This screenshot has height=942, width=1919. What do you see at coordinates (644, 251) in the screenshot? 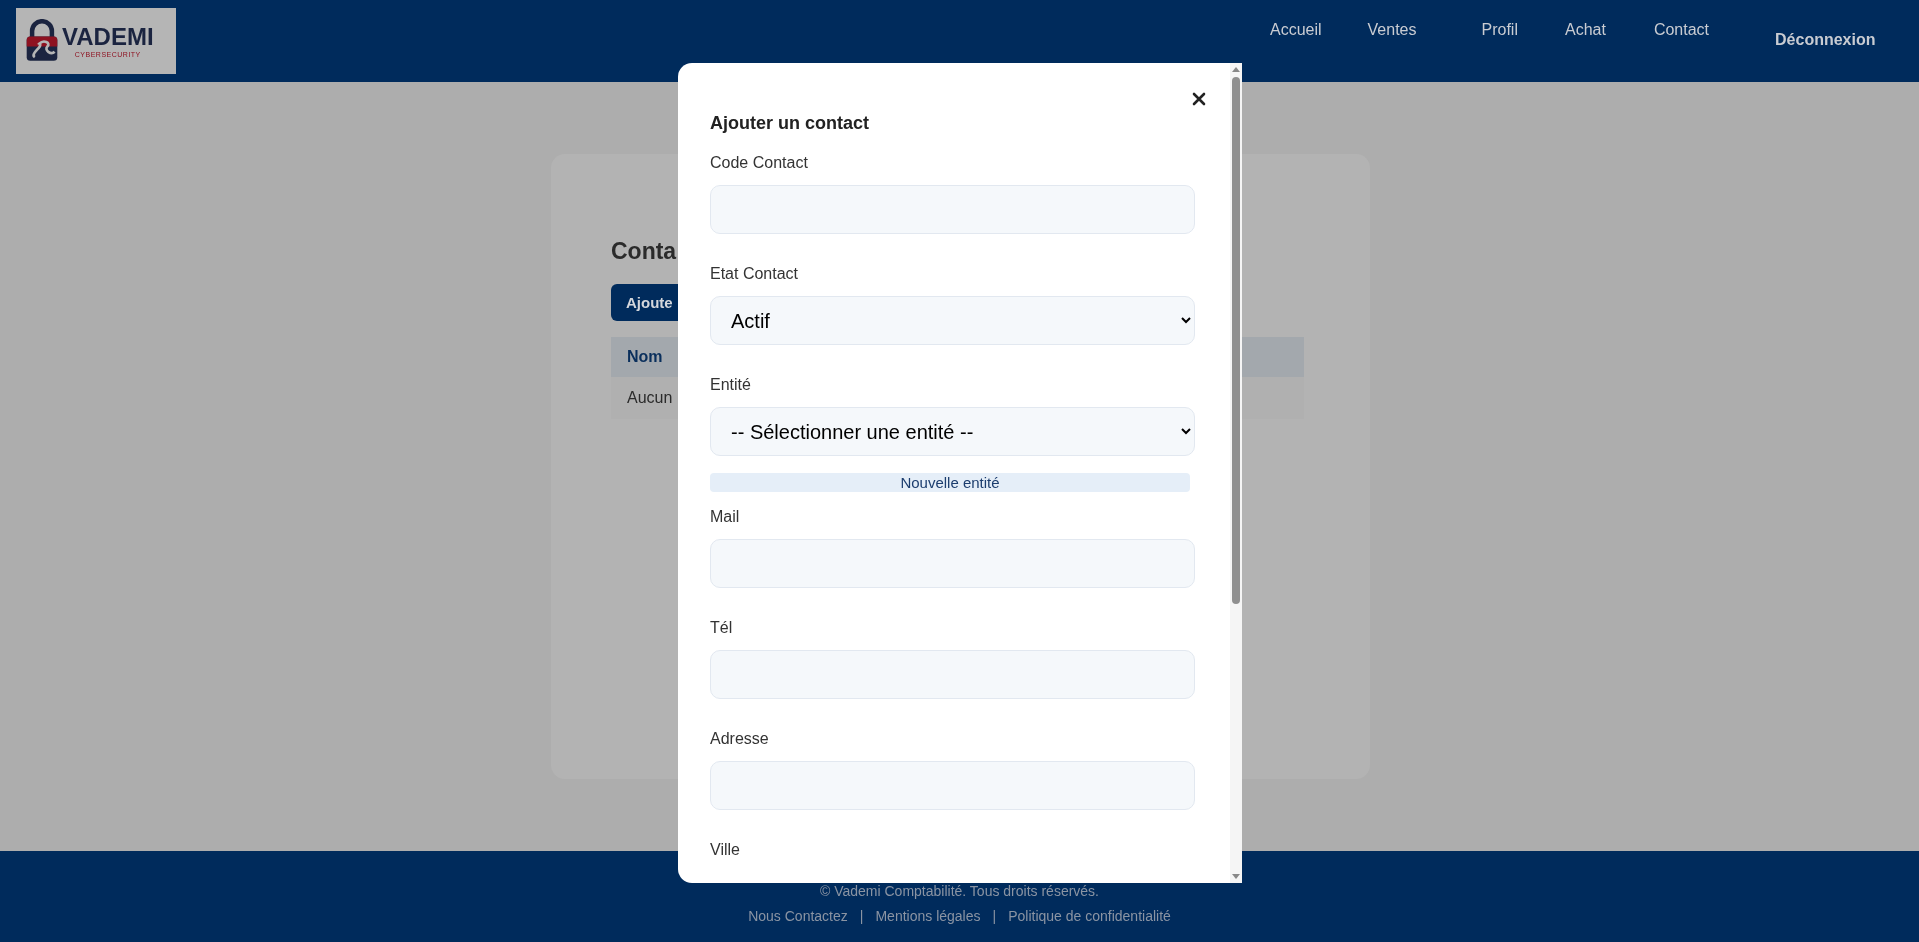
I see `page-title: Conta` at bounding box center [644, 251].